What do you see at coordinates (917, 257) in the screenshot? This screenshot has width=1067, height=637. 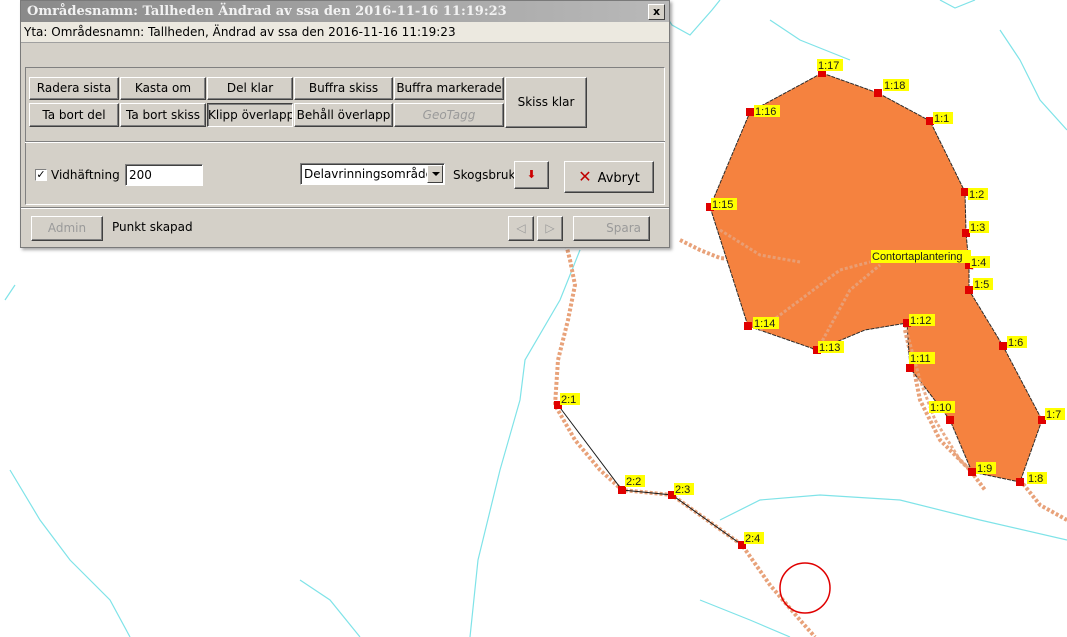 I see `area-label: Contortaplantering` at bounding box center [917, 257].